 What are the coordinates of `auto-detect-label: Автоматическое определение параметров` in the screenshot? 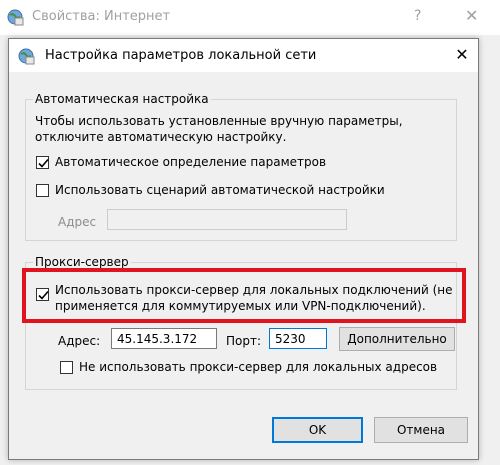 It's located at (190, 162).